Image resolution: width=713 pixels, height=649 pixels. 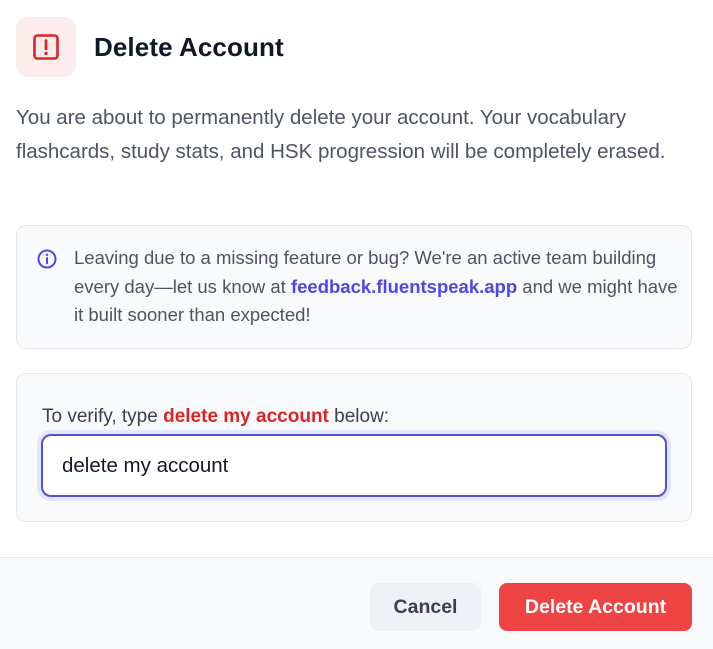 What do you see at coordinates (404, 286) in the screenshot?
I see `feedback-link: feedback.fluentspeak.app` at bounding box center [404, 286].